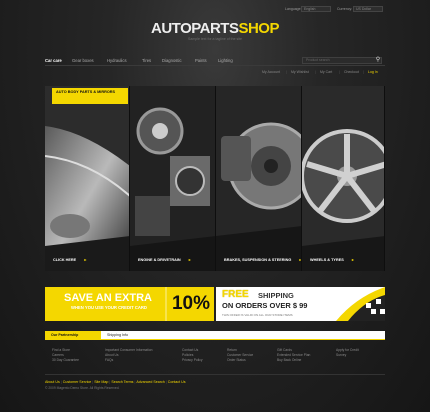 Image resolution: width=430 pixels, height=412 pixels. I want to click on nav-item-paints: Paints, so click(201, 60).